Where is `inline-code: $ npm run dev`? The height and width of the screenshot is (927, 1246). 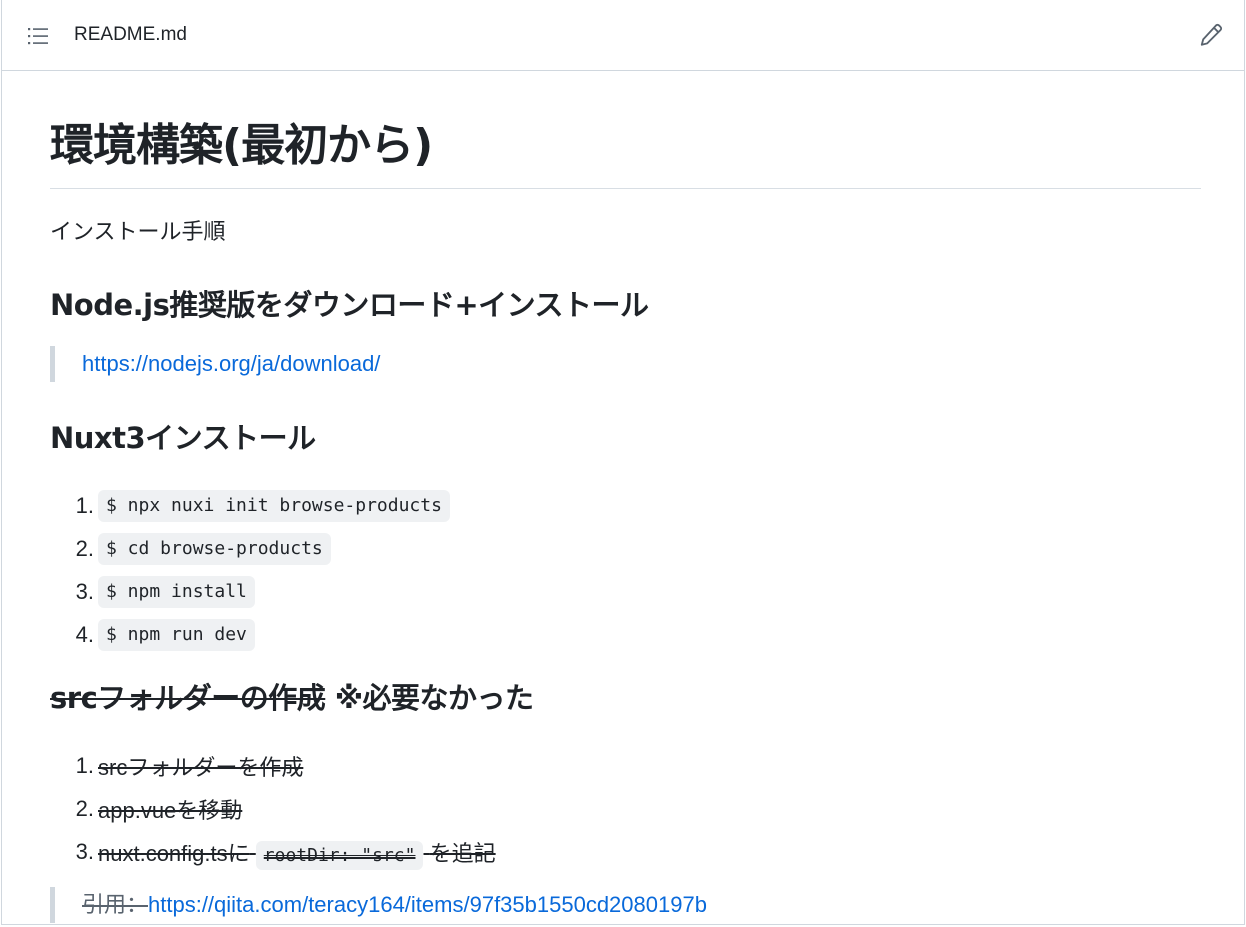
inline-code: $ npm run dev is located at coordinates (176, 634).